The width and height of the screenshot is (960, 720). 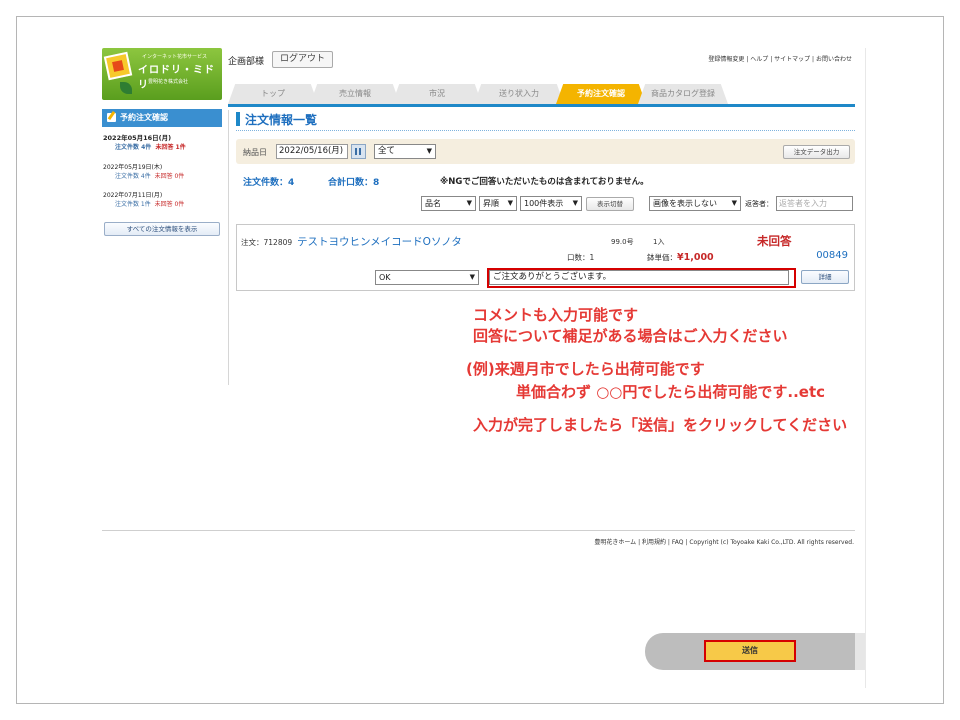 What do you see at coordinates (118, 66) in the screenshot?
I see `logo-cube-icon` at bounding box center [118, 66].